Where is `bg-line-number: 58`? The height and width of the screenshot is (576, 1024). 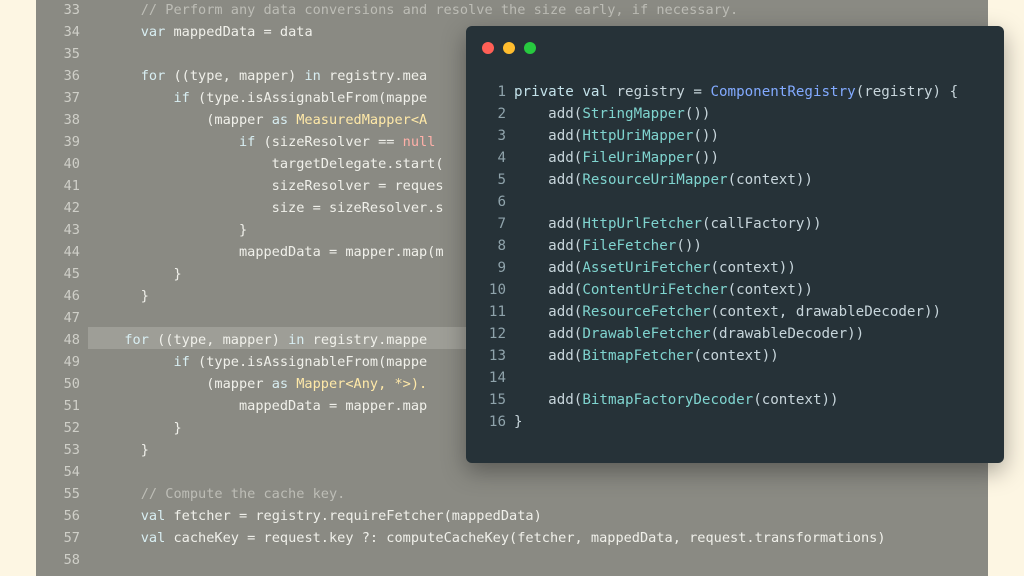
bg-line-number: 58 is located at coordinates (71, 560).